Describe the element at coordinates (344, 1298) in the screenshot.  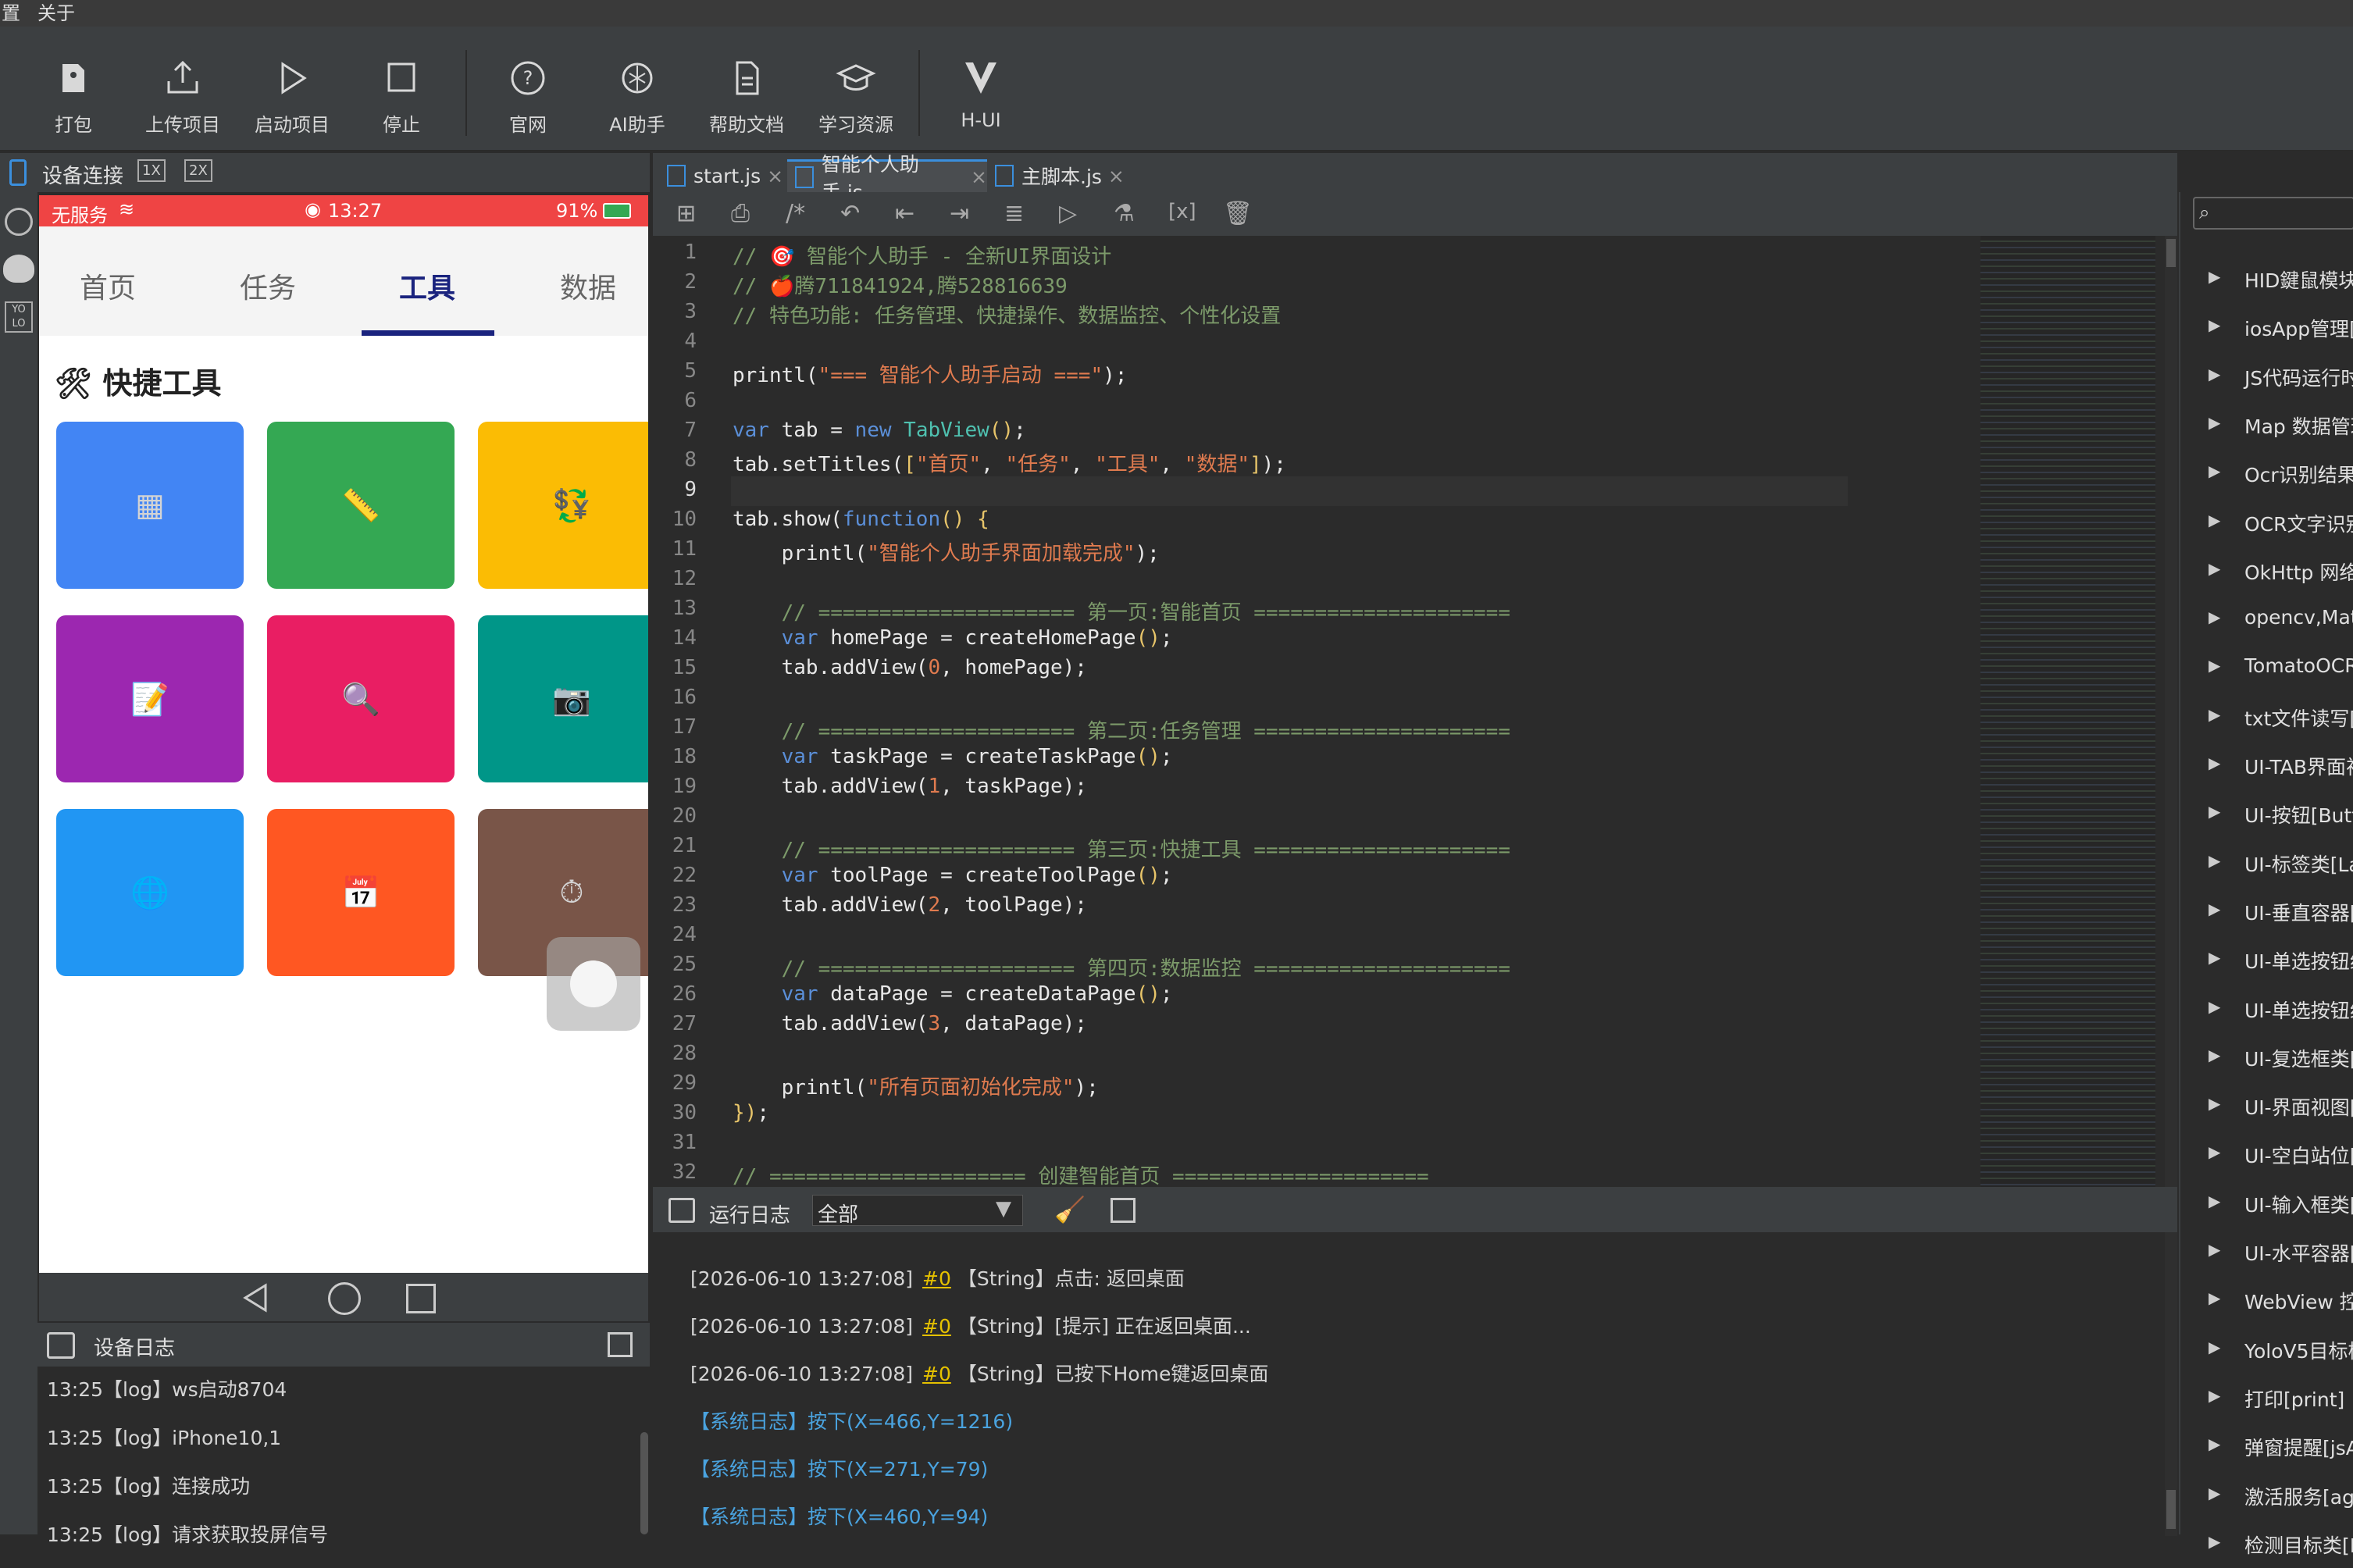
I see `home-nav-icon` at that location.